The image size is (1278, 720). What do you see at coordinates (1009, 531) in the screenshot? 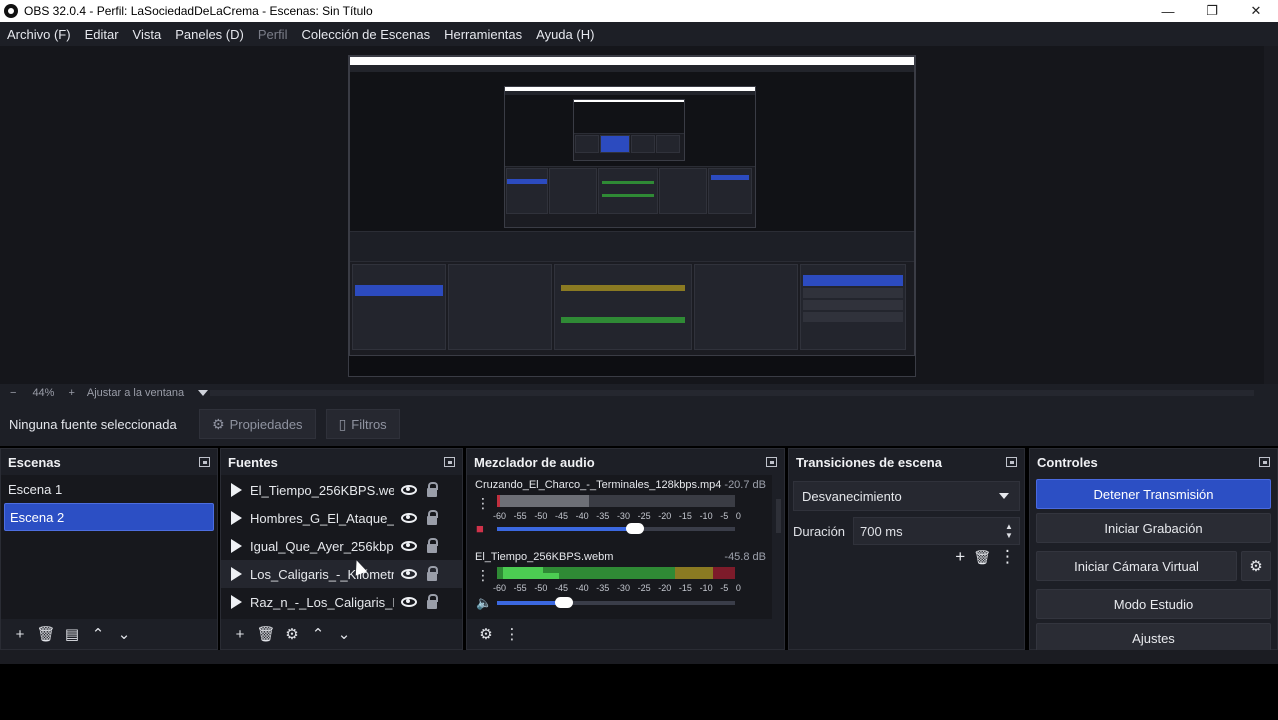
I see `duration-stepper: ▲ ▼` at bounding box center [1009, 531].